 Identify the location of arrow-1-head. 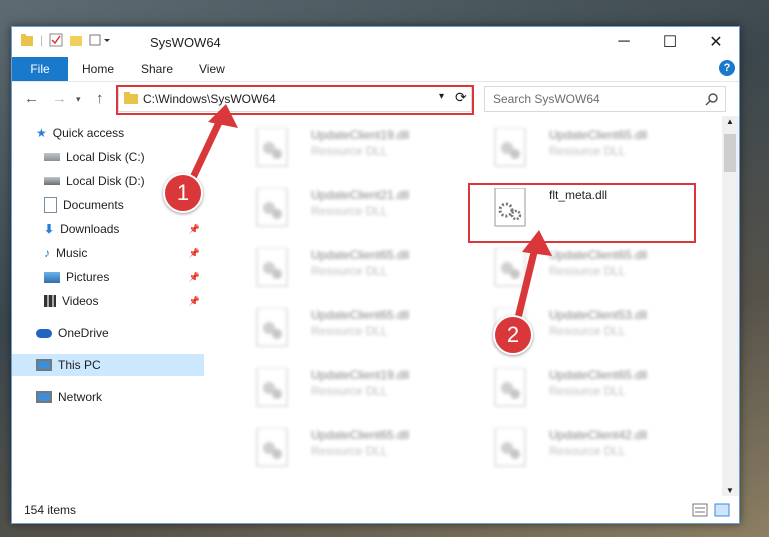
(223, 116).